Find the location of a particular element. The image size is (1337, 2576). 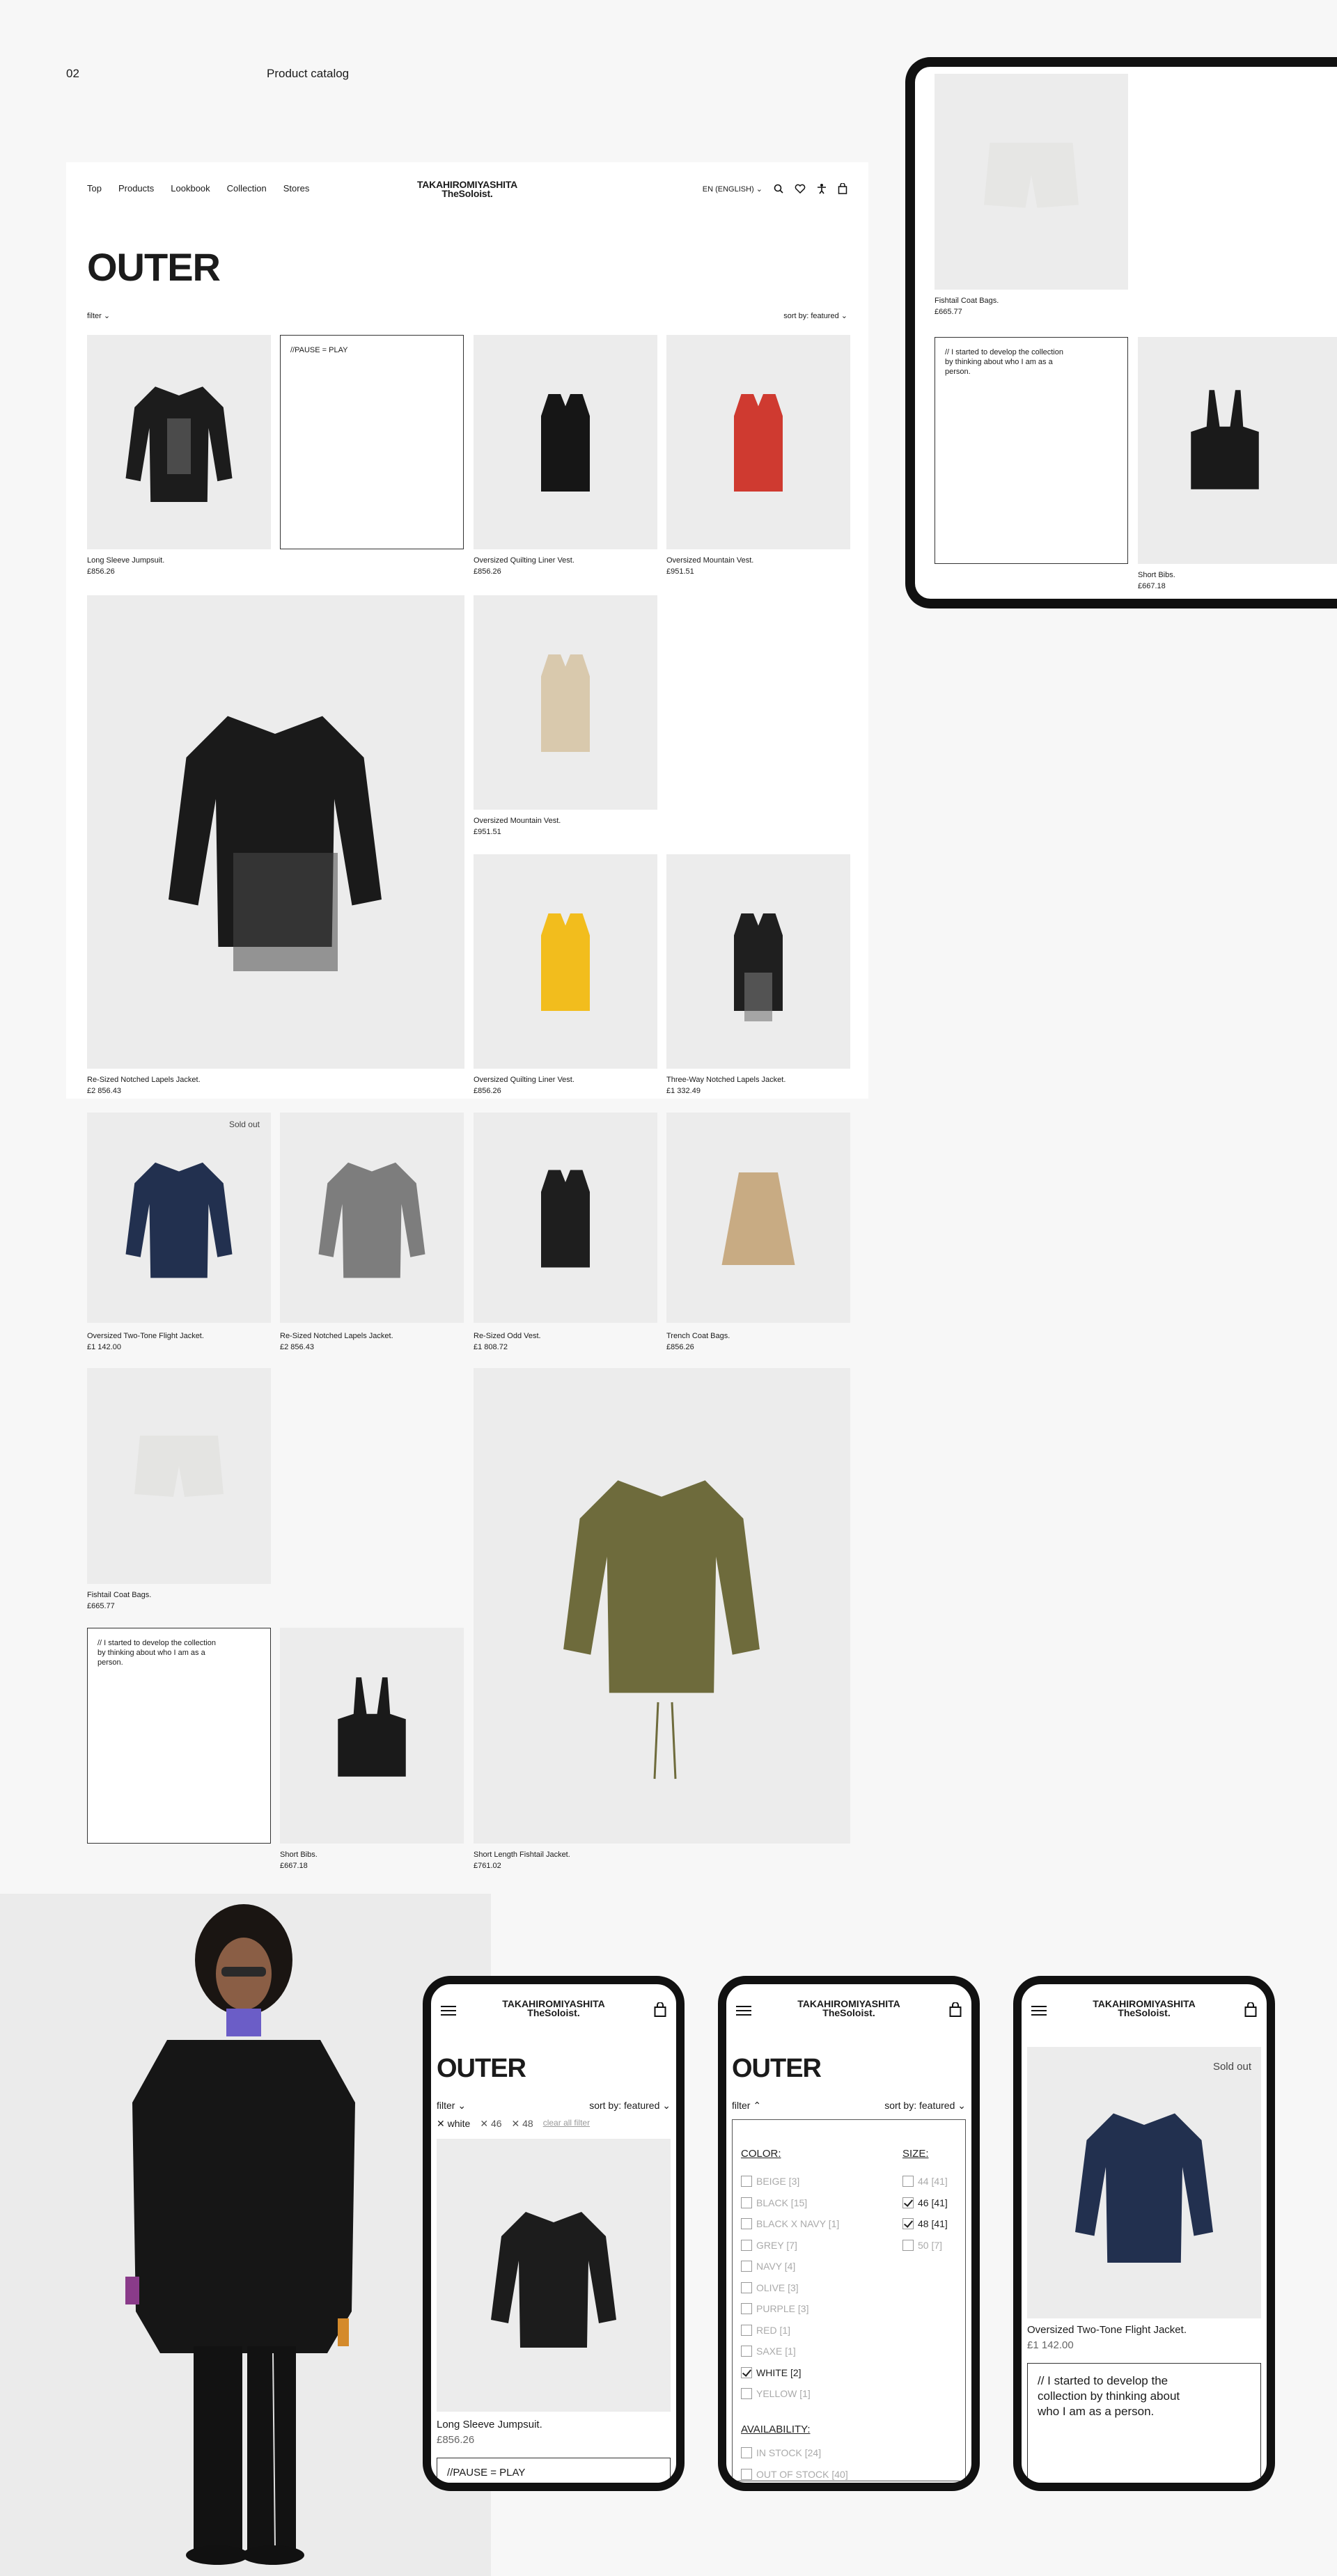

sheet-title: Product catalog is located at coordinates (308, 73).